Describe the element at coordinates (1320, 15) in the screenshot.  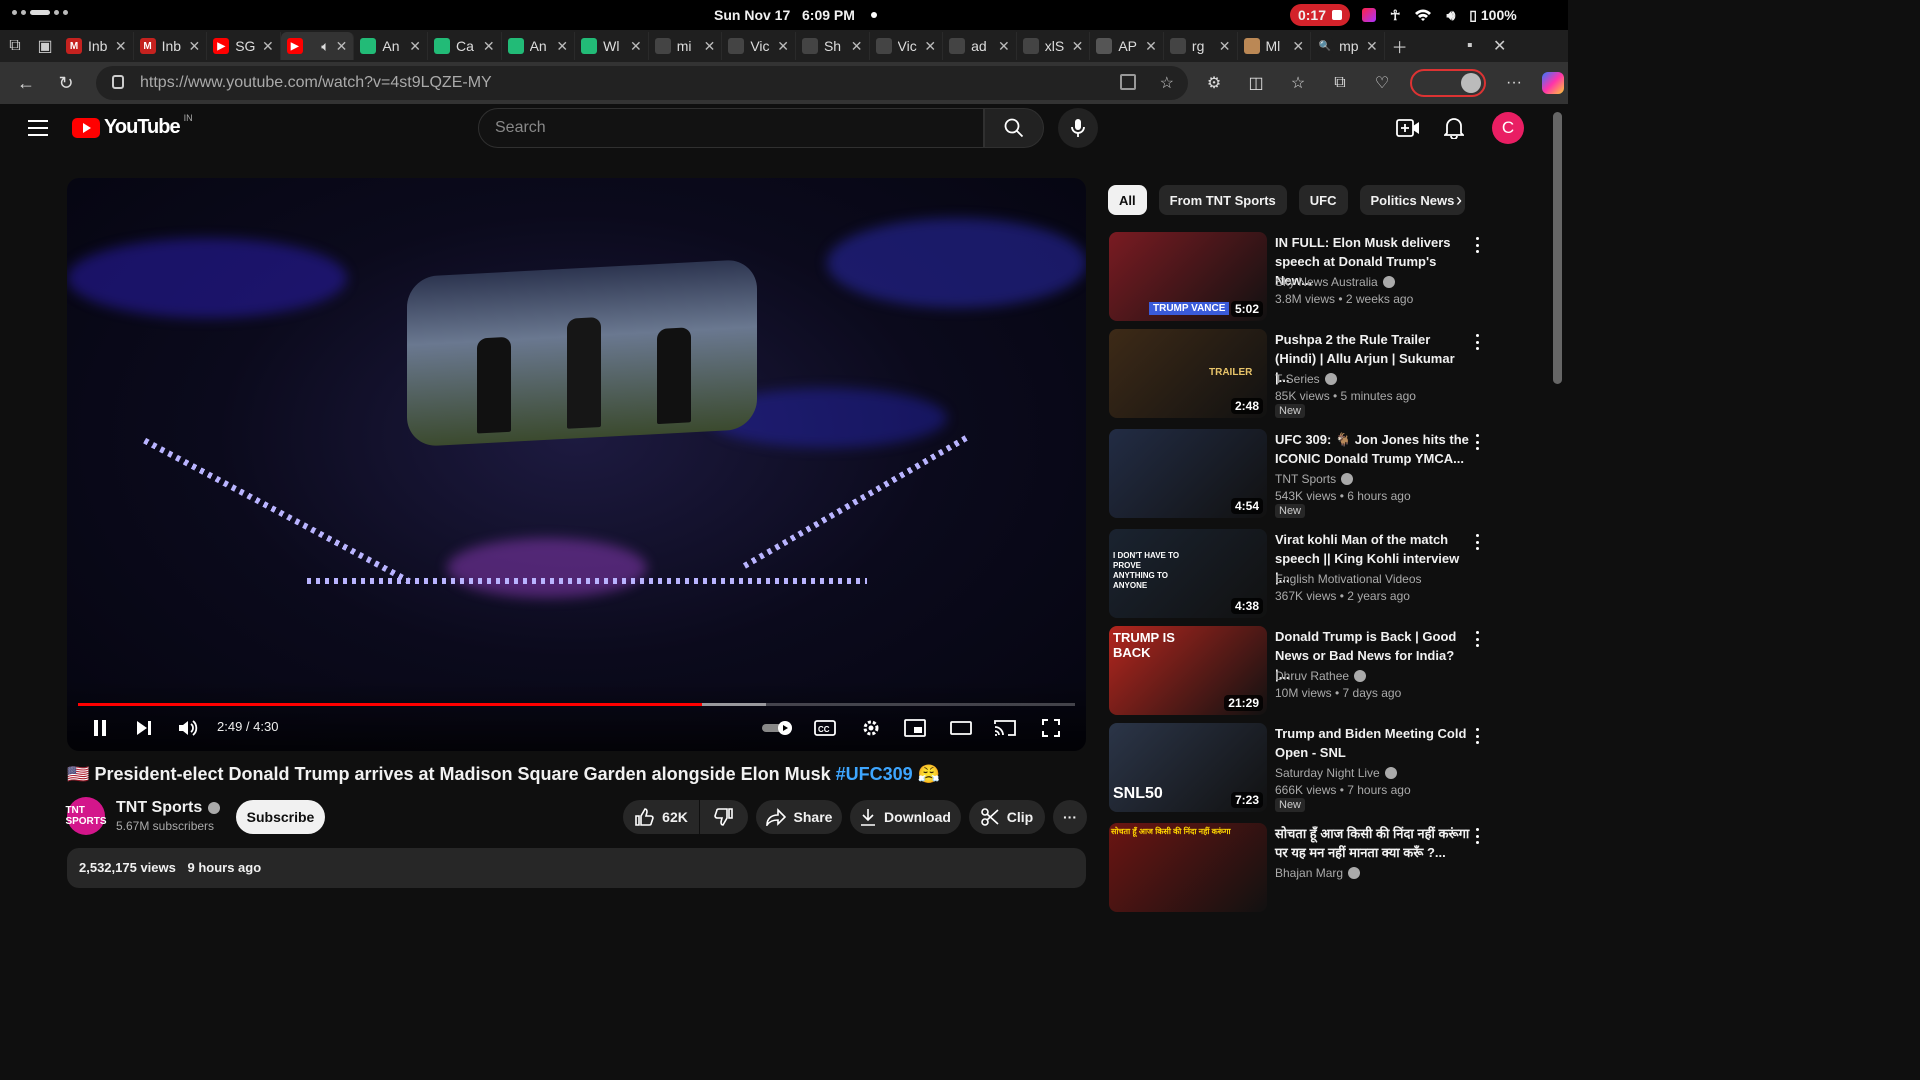
I see `screen-recording-indicator: 0:17` at that location.